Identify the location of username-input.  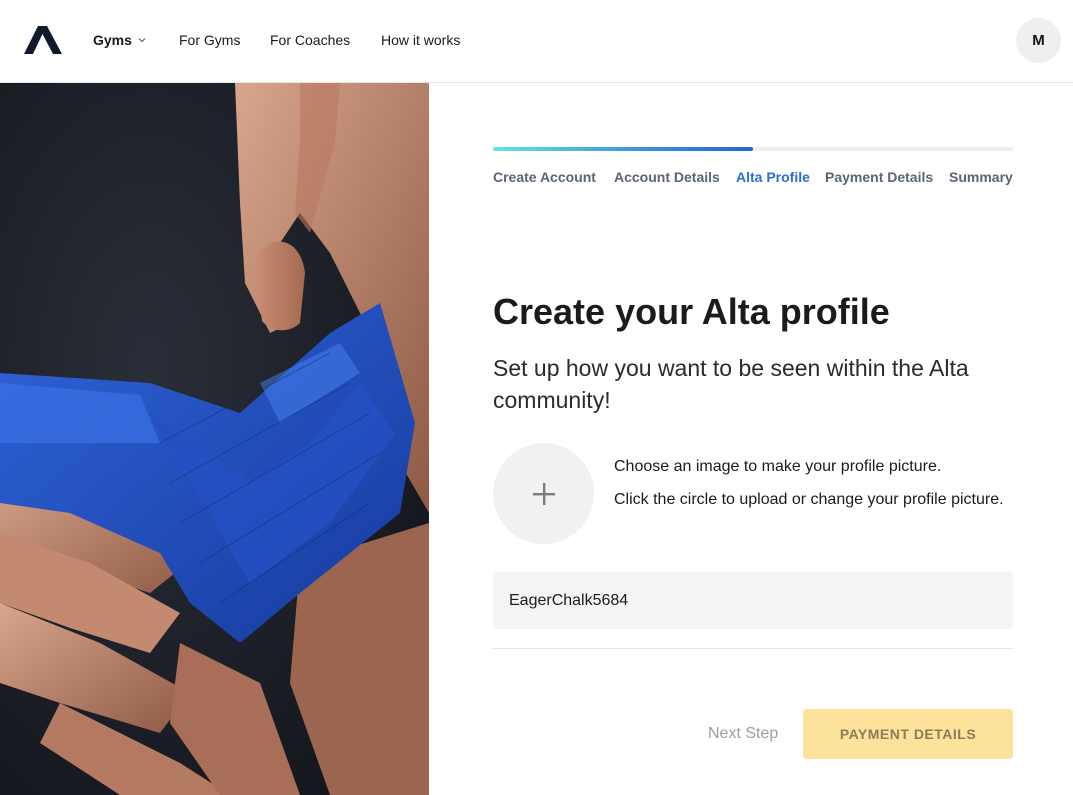
(753, 600).